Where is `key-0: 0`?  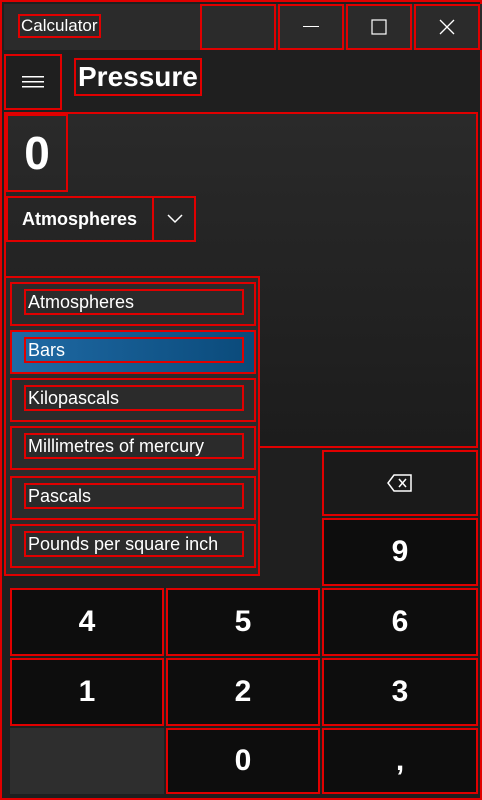
key-0: 0 is located at coordinates (243, 761).